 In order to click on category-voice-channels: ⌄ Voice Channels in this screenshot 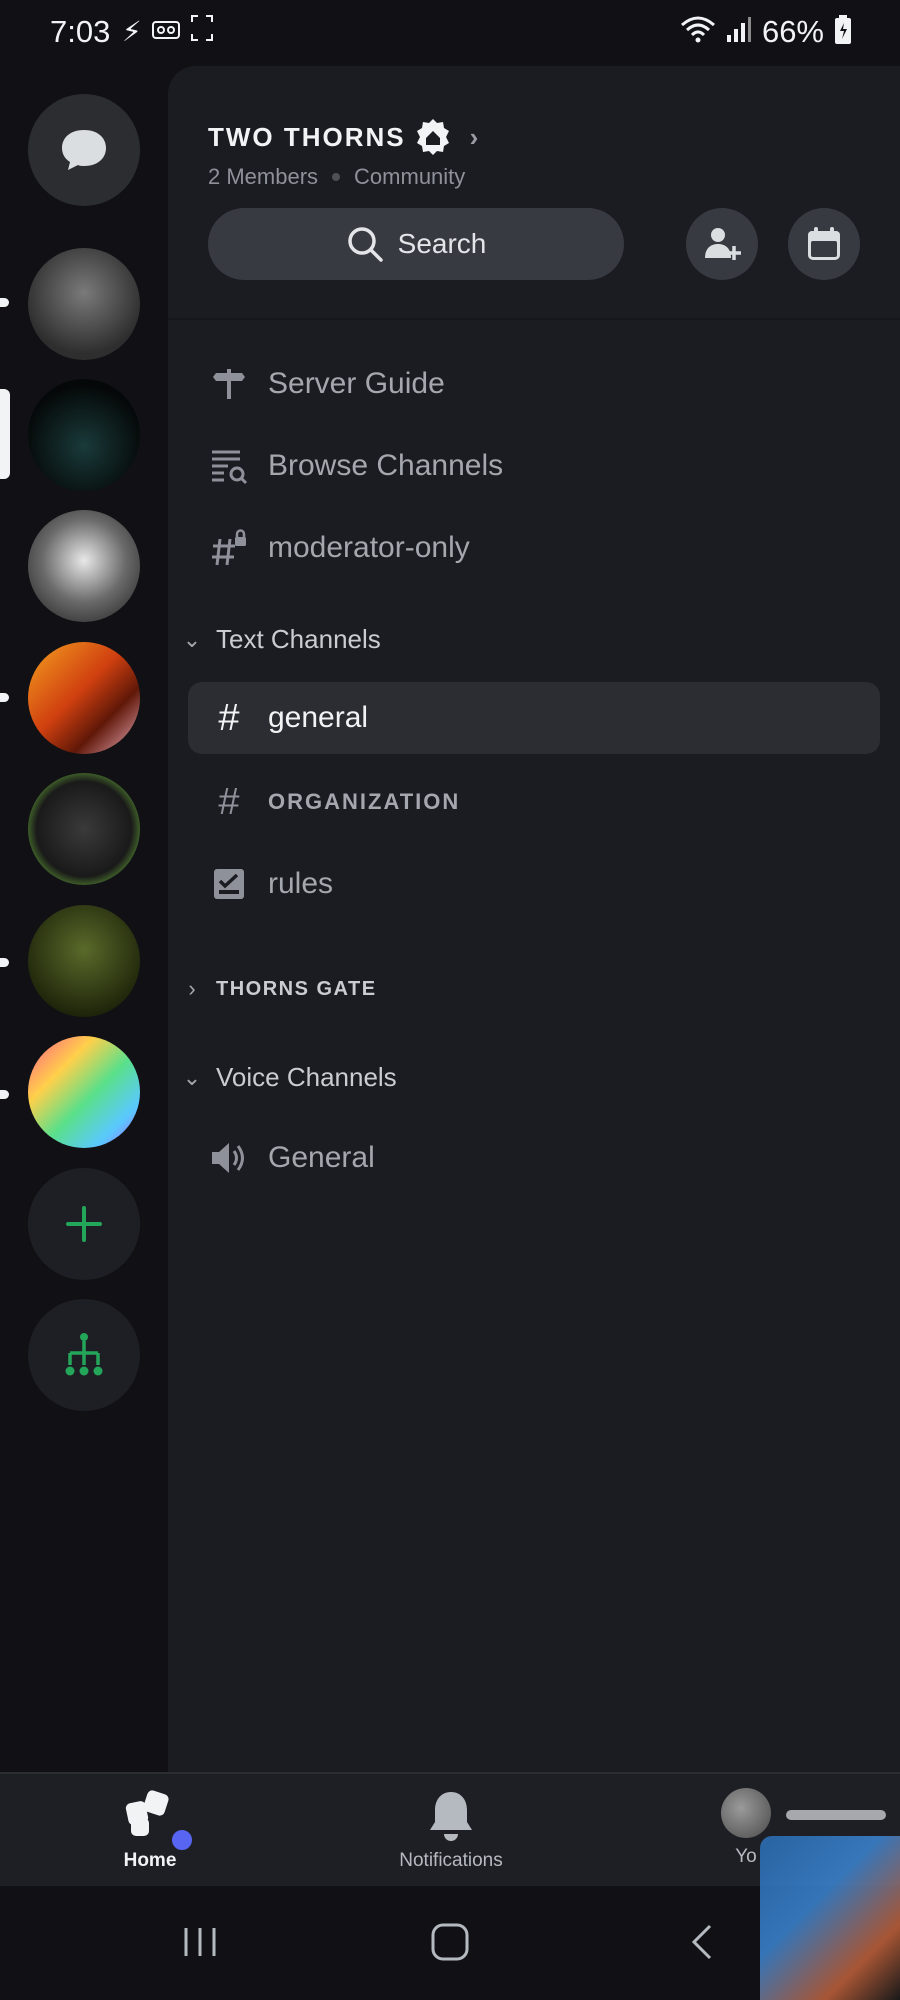, I will do `click(287, 1077)`.